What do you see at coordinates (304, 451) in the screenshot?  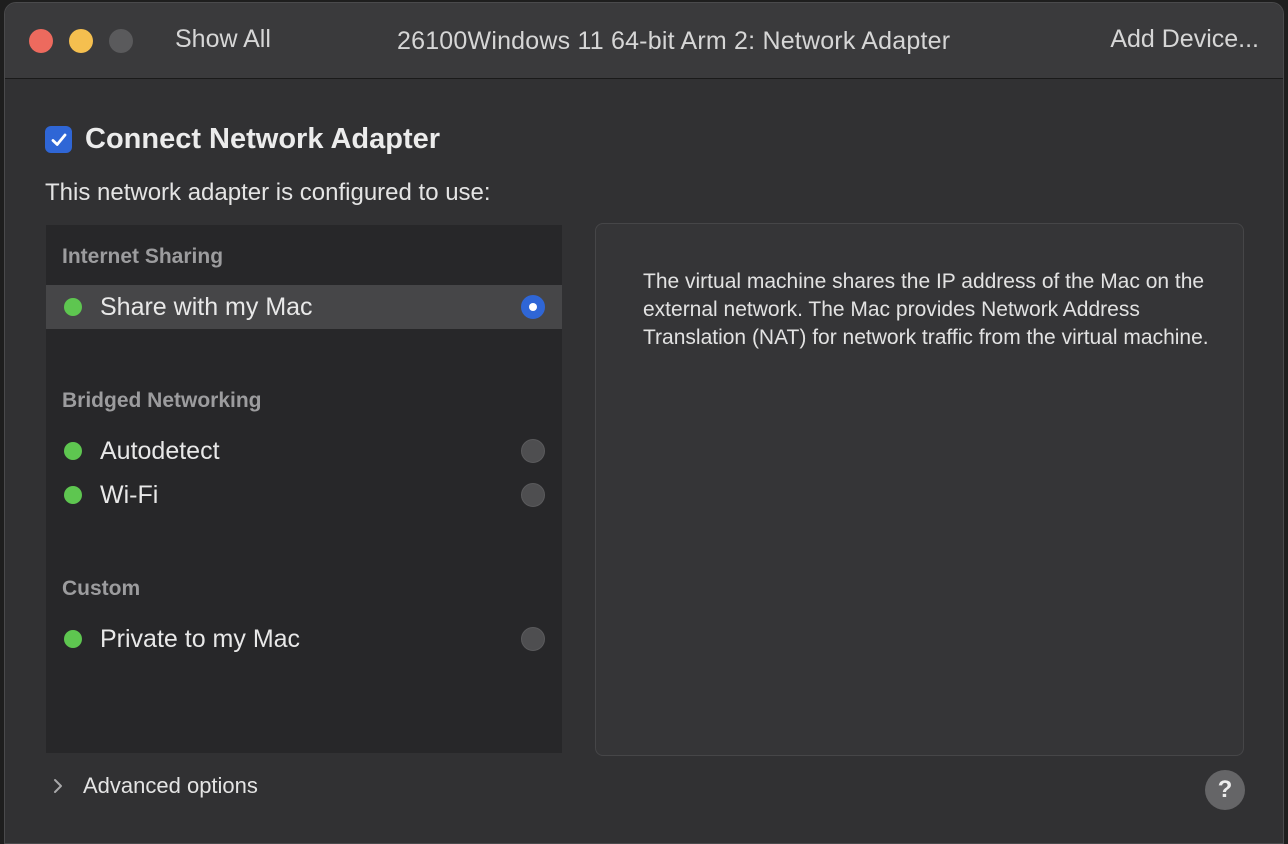 I see `network-item-autodetect: Autodetect` at bounding box center [304, 451].